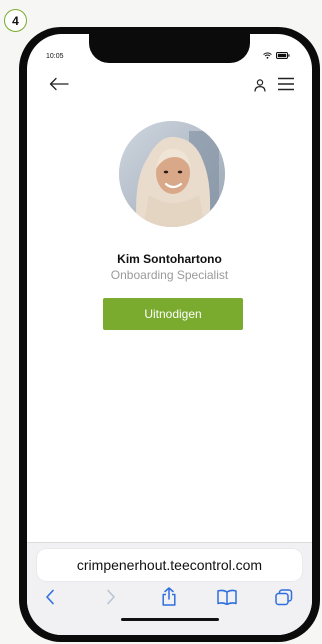 This screenshot has height=644, width=322. I want to click on home-indicator, so click(170, 619).